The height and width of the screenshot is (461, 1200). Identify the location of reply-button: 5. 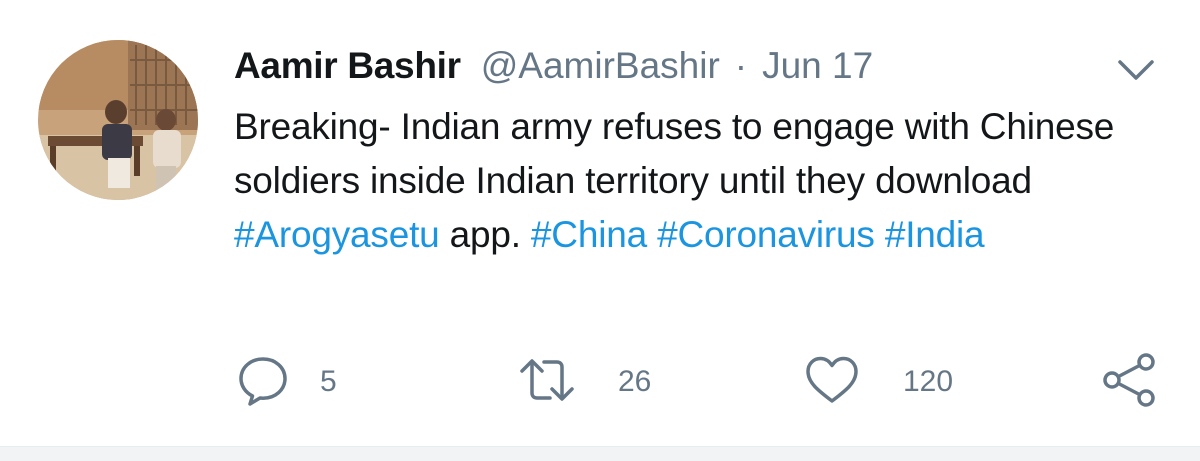
(286, 382).